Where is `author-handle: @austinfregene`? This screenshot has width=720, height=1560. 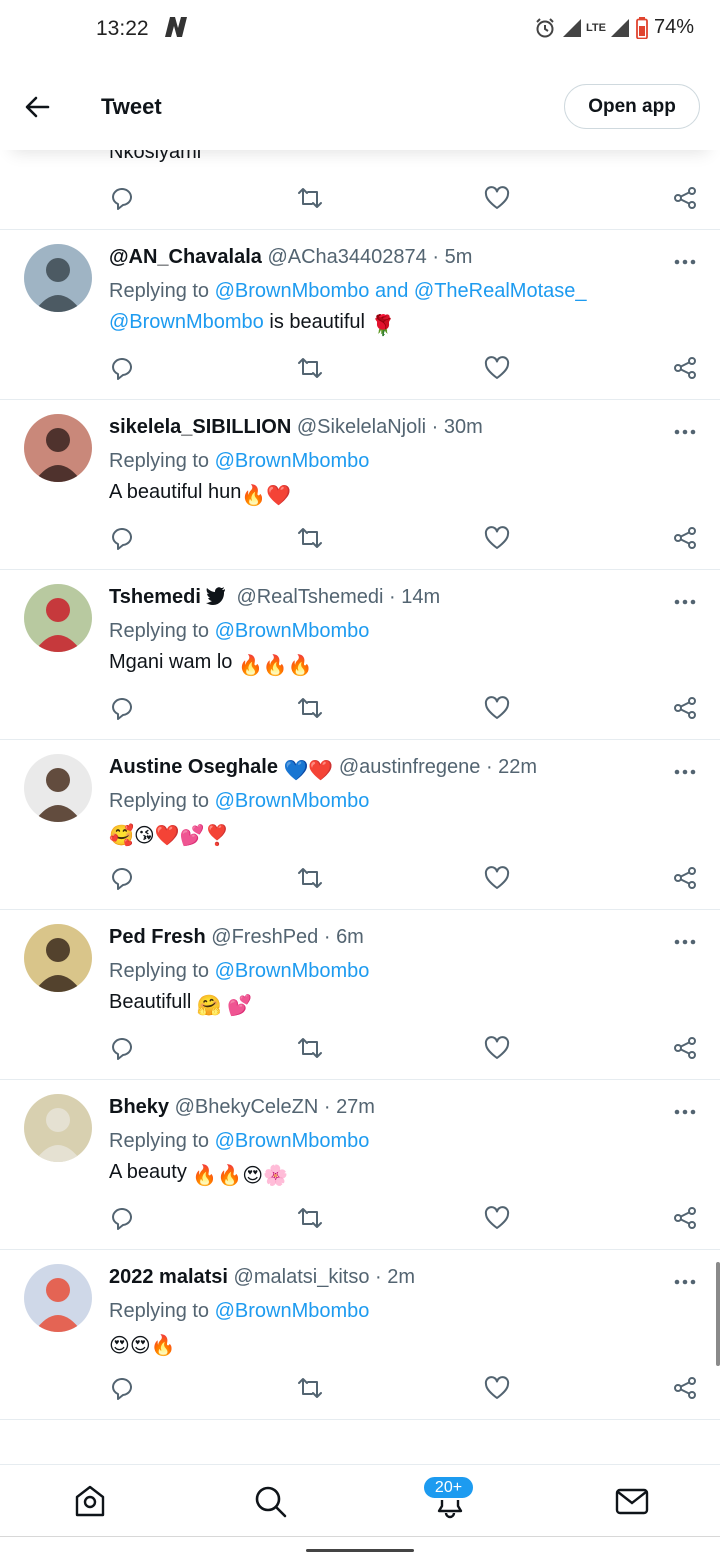 author-handle: @austinfregene is located at coordinates (410, 767).